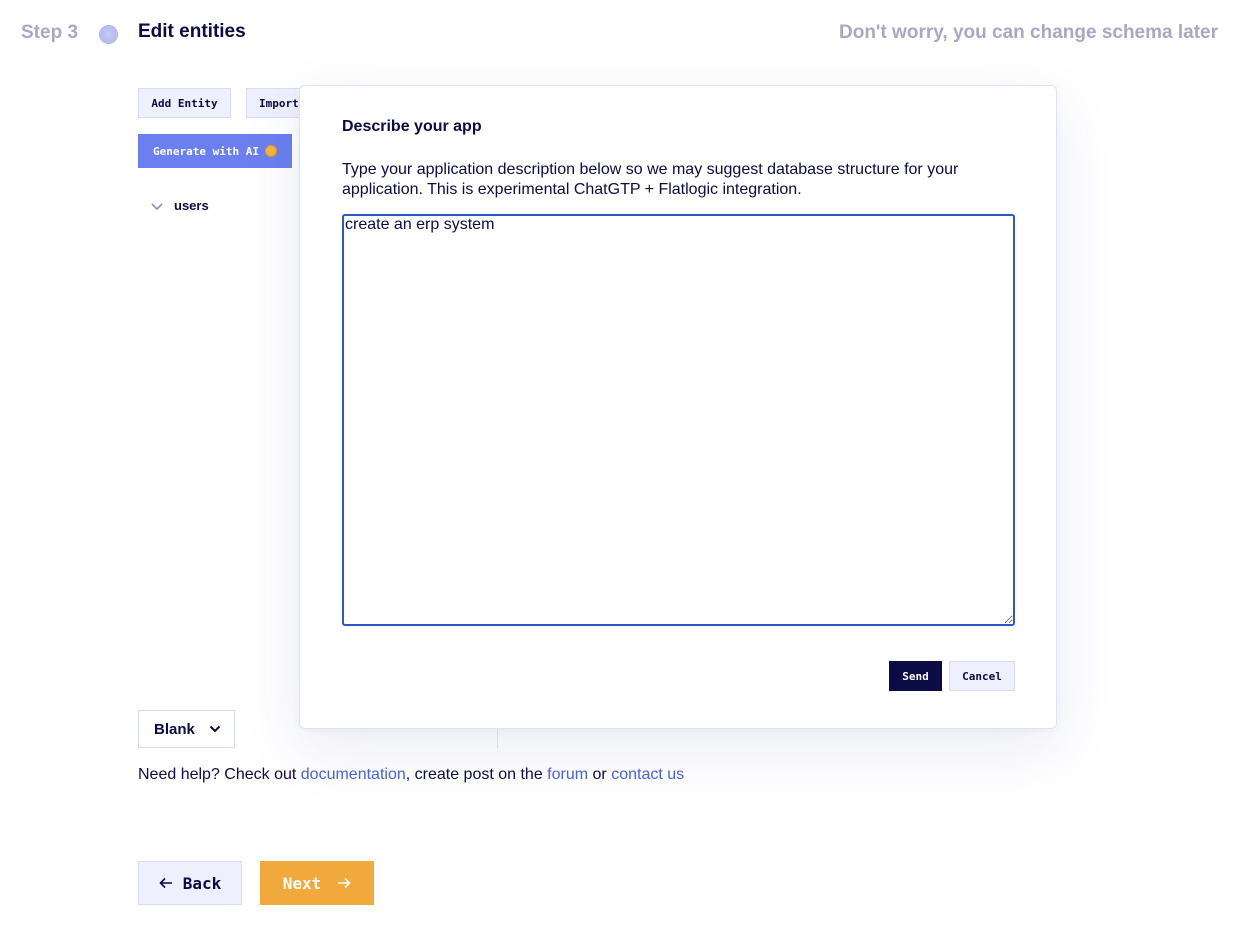 Image resolution: width=1246 pixels, height=930 pixels. I want to click on send-button: Send, so click(915, 676).